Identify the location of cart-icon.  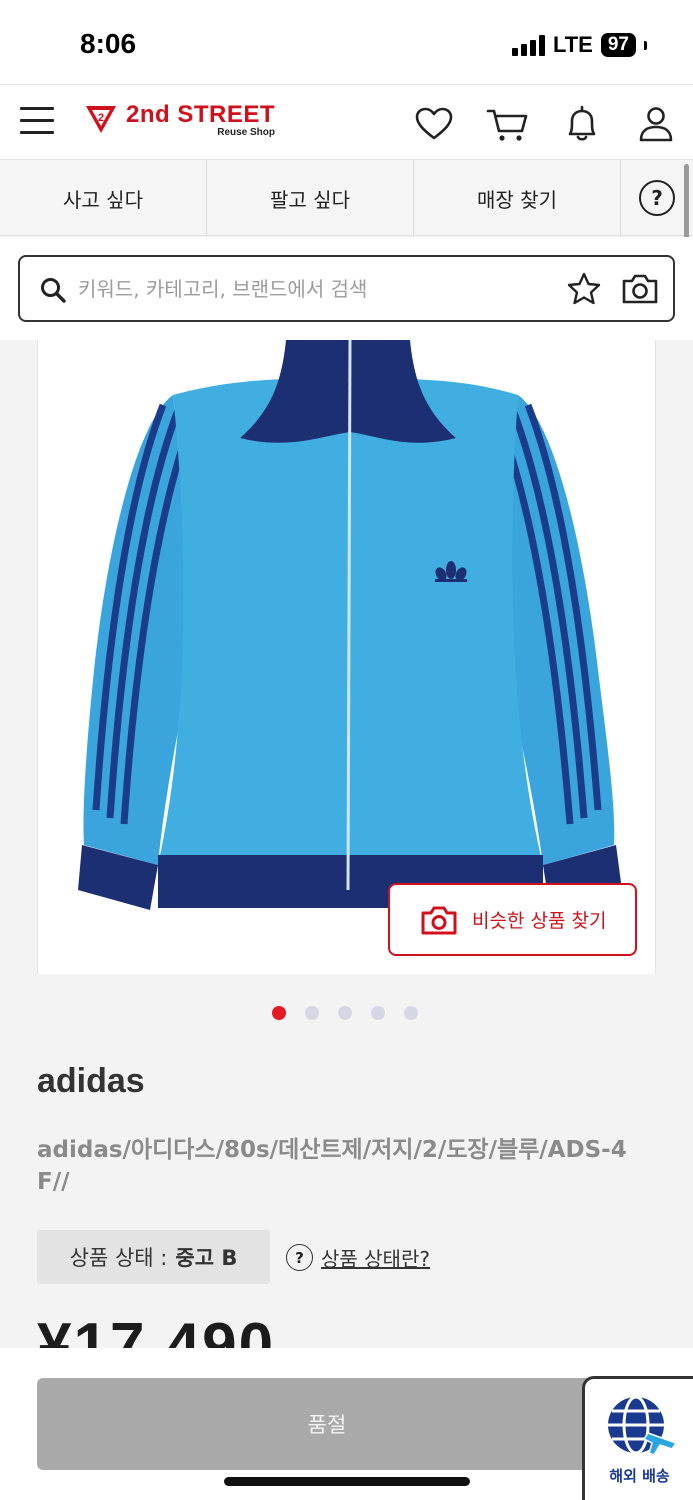
(508, 124).